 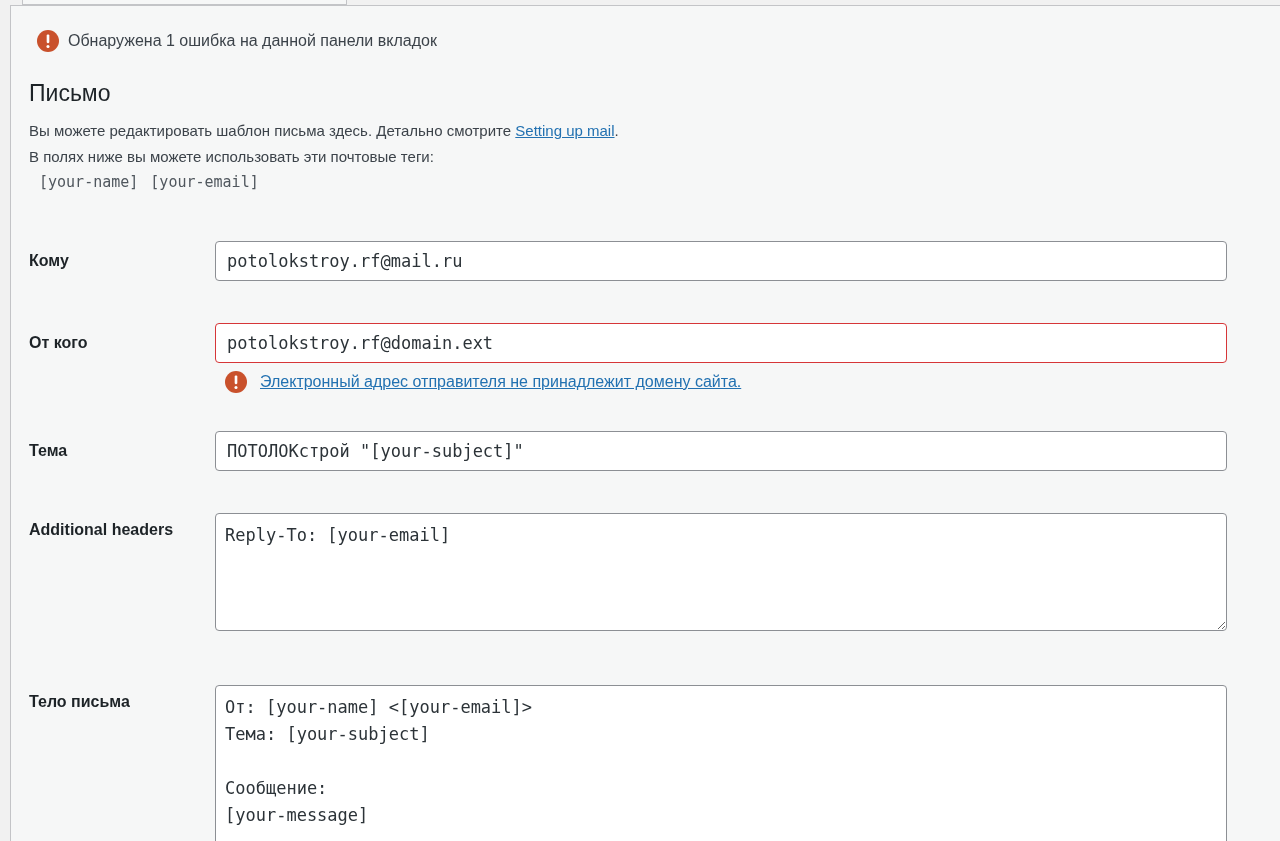 What do you see at coordinates (49, 451) in the screenshot?
I see `field-label: Тема` at bounding box center [49, 451].